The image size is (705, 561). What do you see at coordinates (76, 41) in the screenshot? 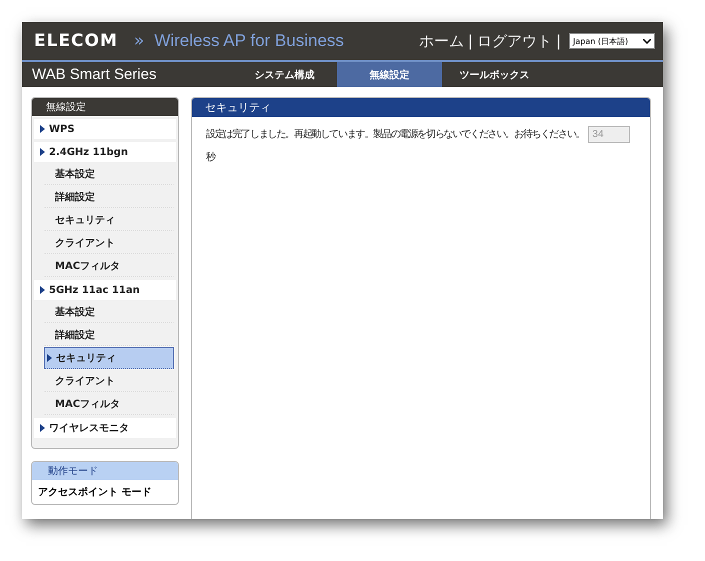
I see `logo: ELECOM` at bounding box center [76, 41].